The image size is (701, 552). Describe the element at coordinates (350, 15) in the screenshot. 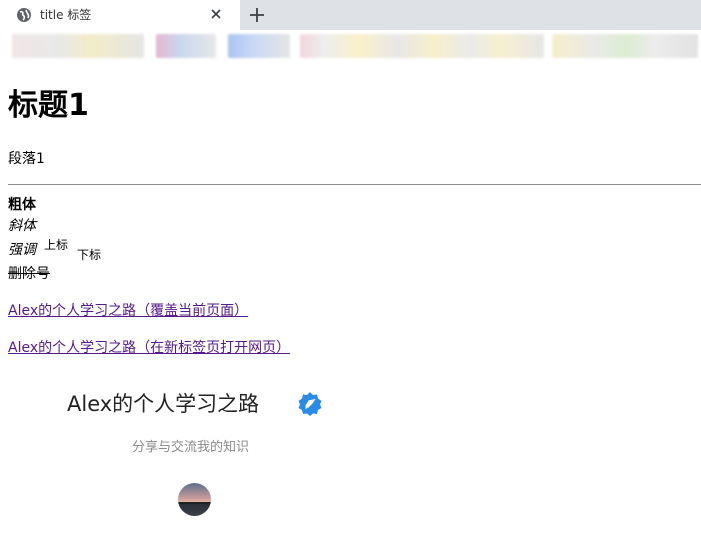

I see `tab-strip: title 标签` at that location.